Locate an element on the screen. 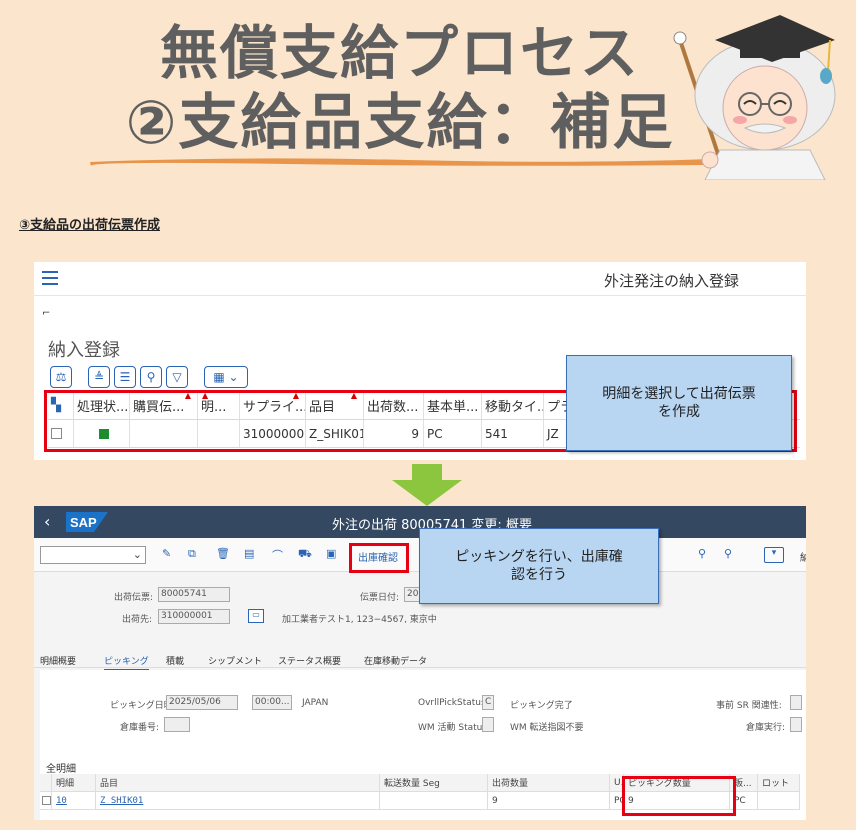 This screenshot has width=856, height=830. sap-logo-icon: SAP is located at coordinates (87, 522).